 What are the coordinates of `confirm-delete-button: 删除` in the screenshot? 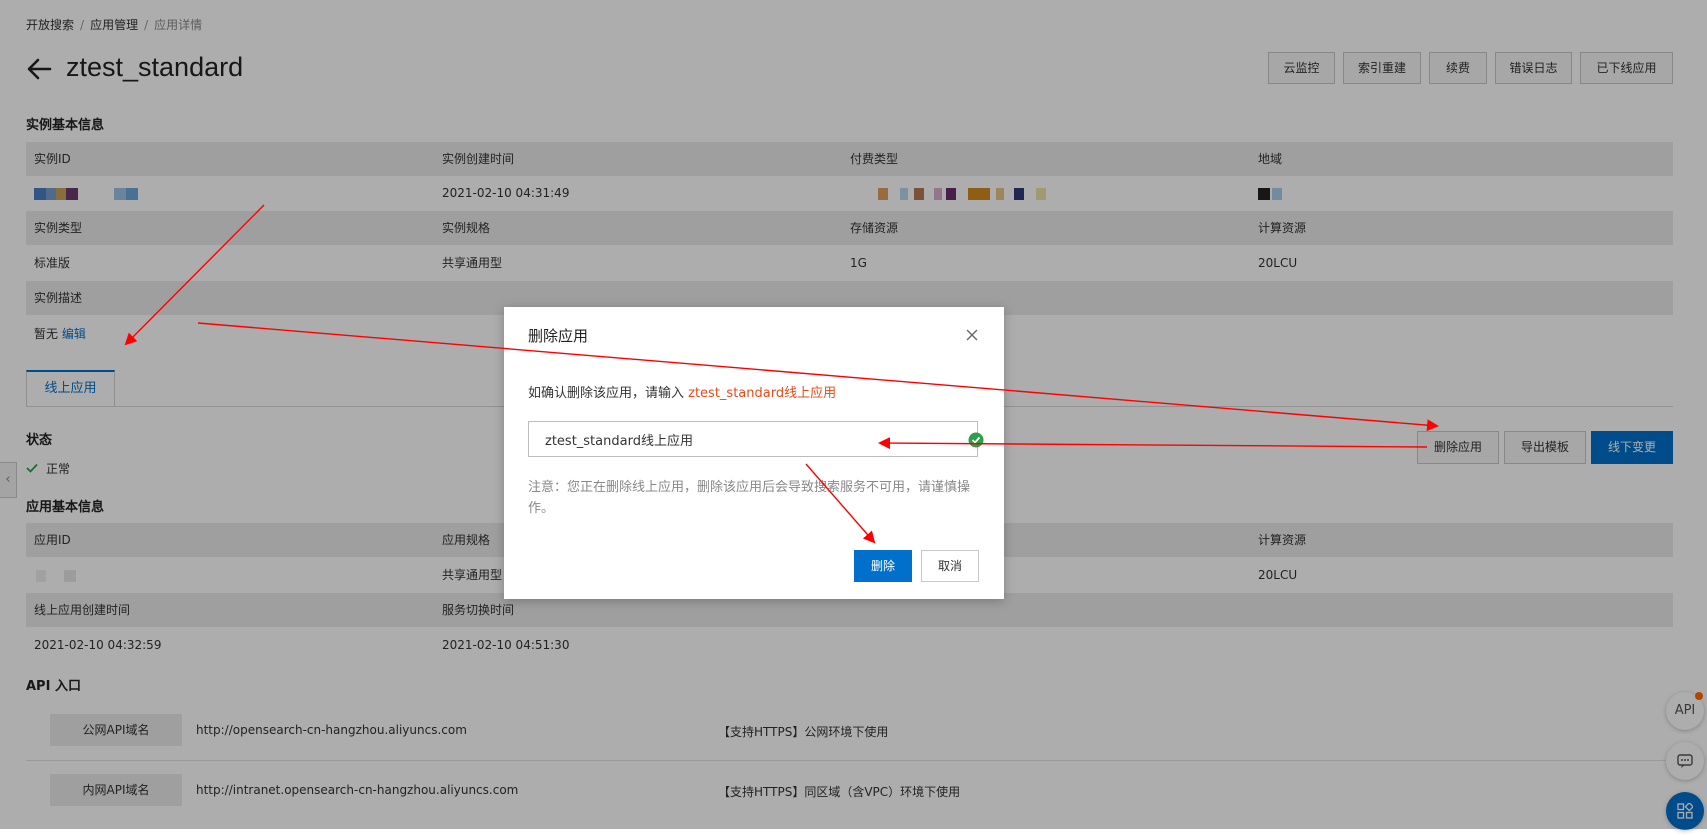 It's located at (883, 566).